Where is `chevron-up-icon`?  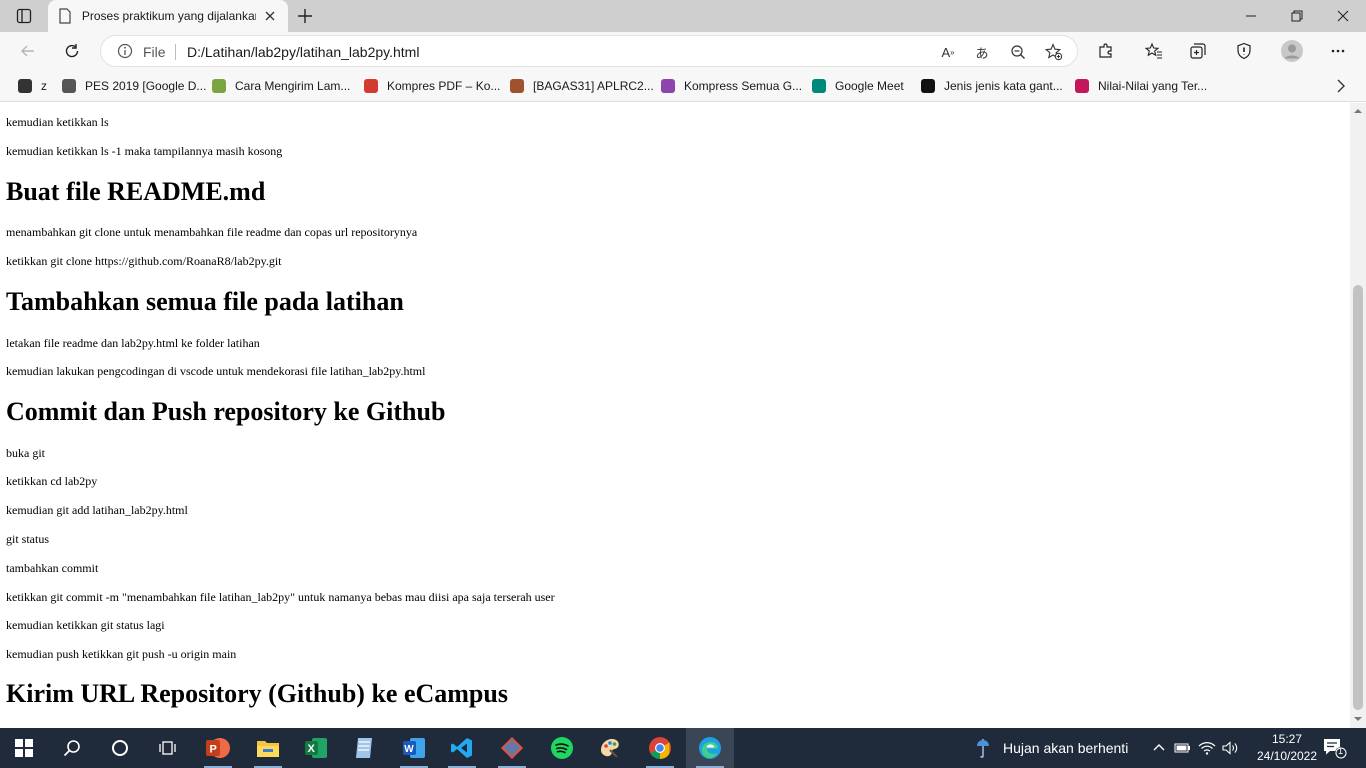 chevron-up-icon is located at coordinates (1159, 748).